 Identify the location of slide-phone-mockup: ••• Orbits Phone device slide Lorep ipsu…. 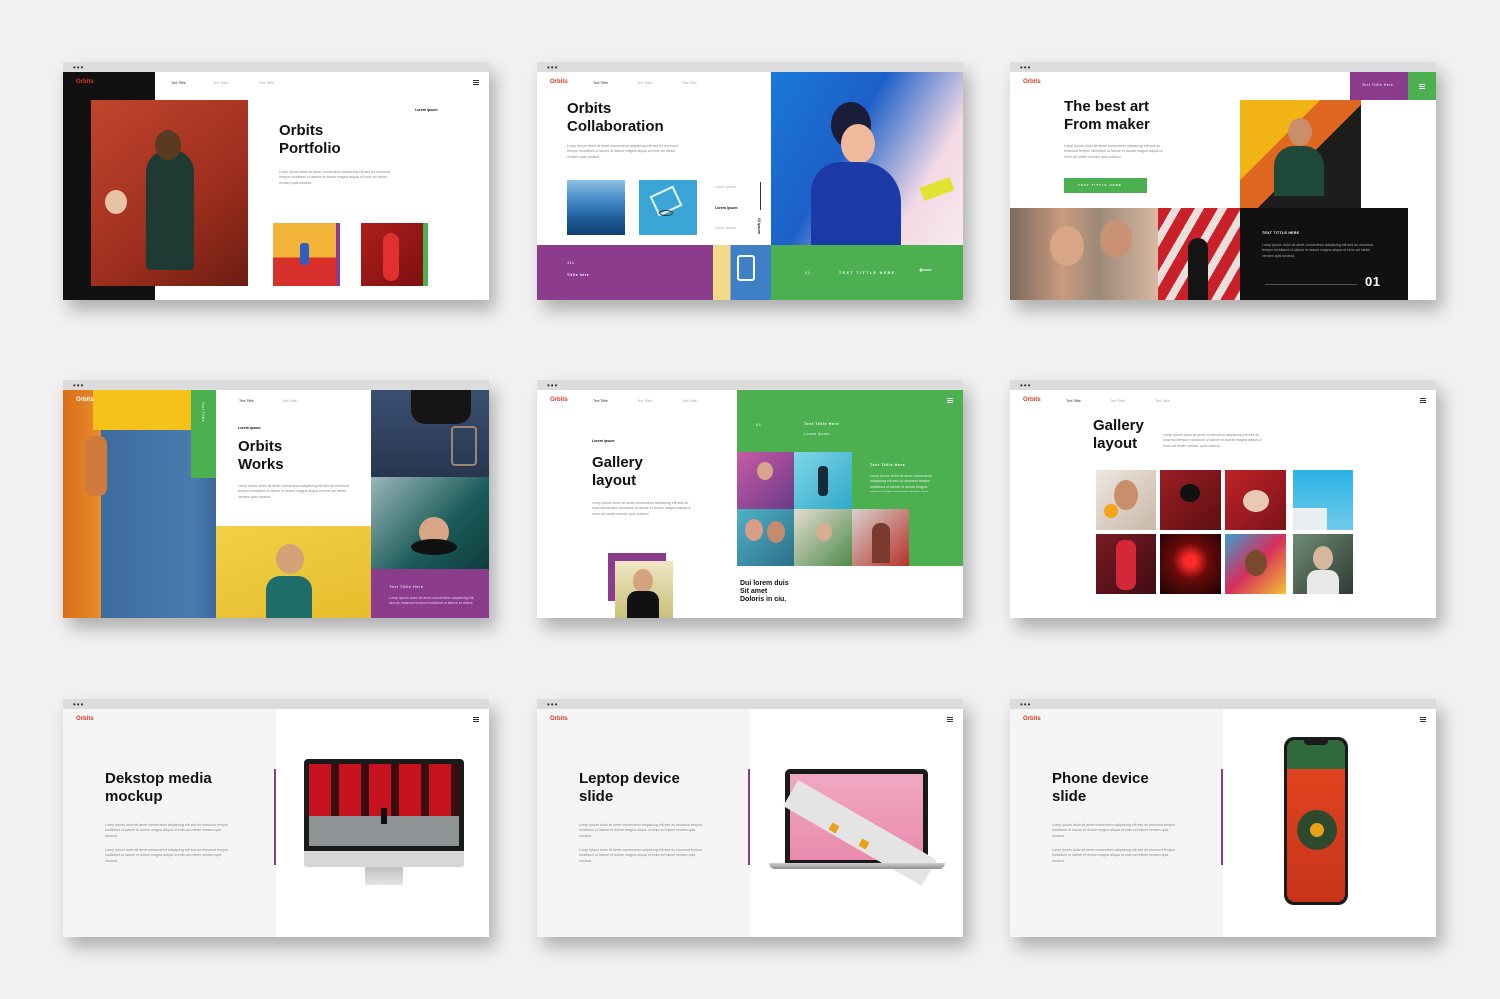
(1223, 818).